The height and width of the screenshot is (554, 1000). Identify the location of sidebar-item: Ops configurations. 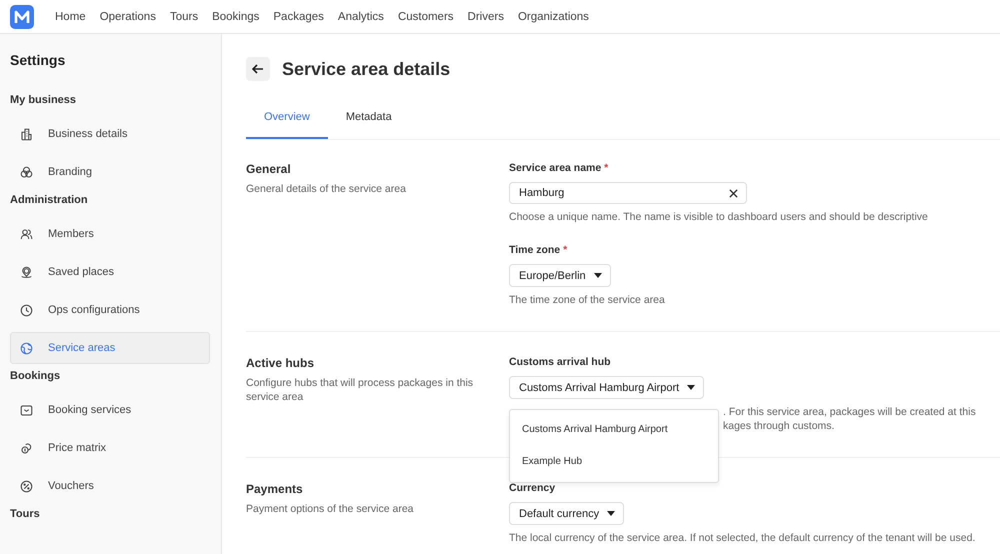
(110, 310).